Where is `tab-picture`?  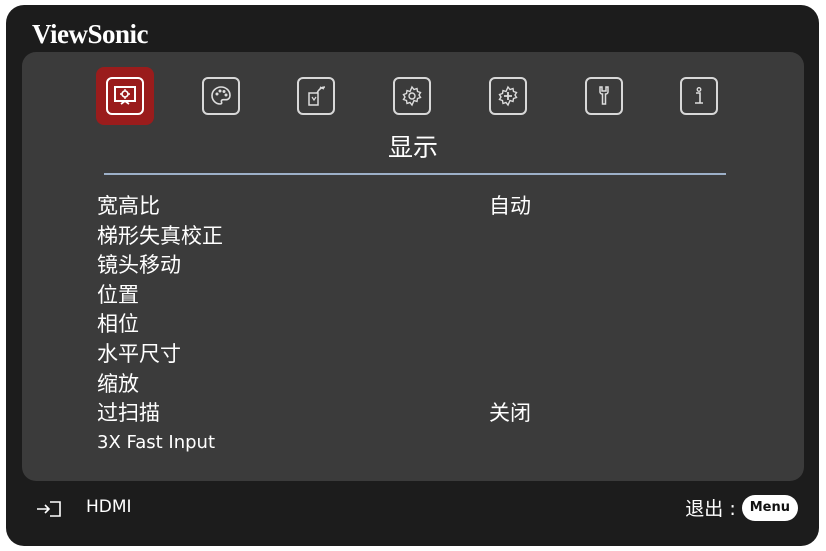
tab-picture is located at coordinates (221, 96).